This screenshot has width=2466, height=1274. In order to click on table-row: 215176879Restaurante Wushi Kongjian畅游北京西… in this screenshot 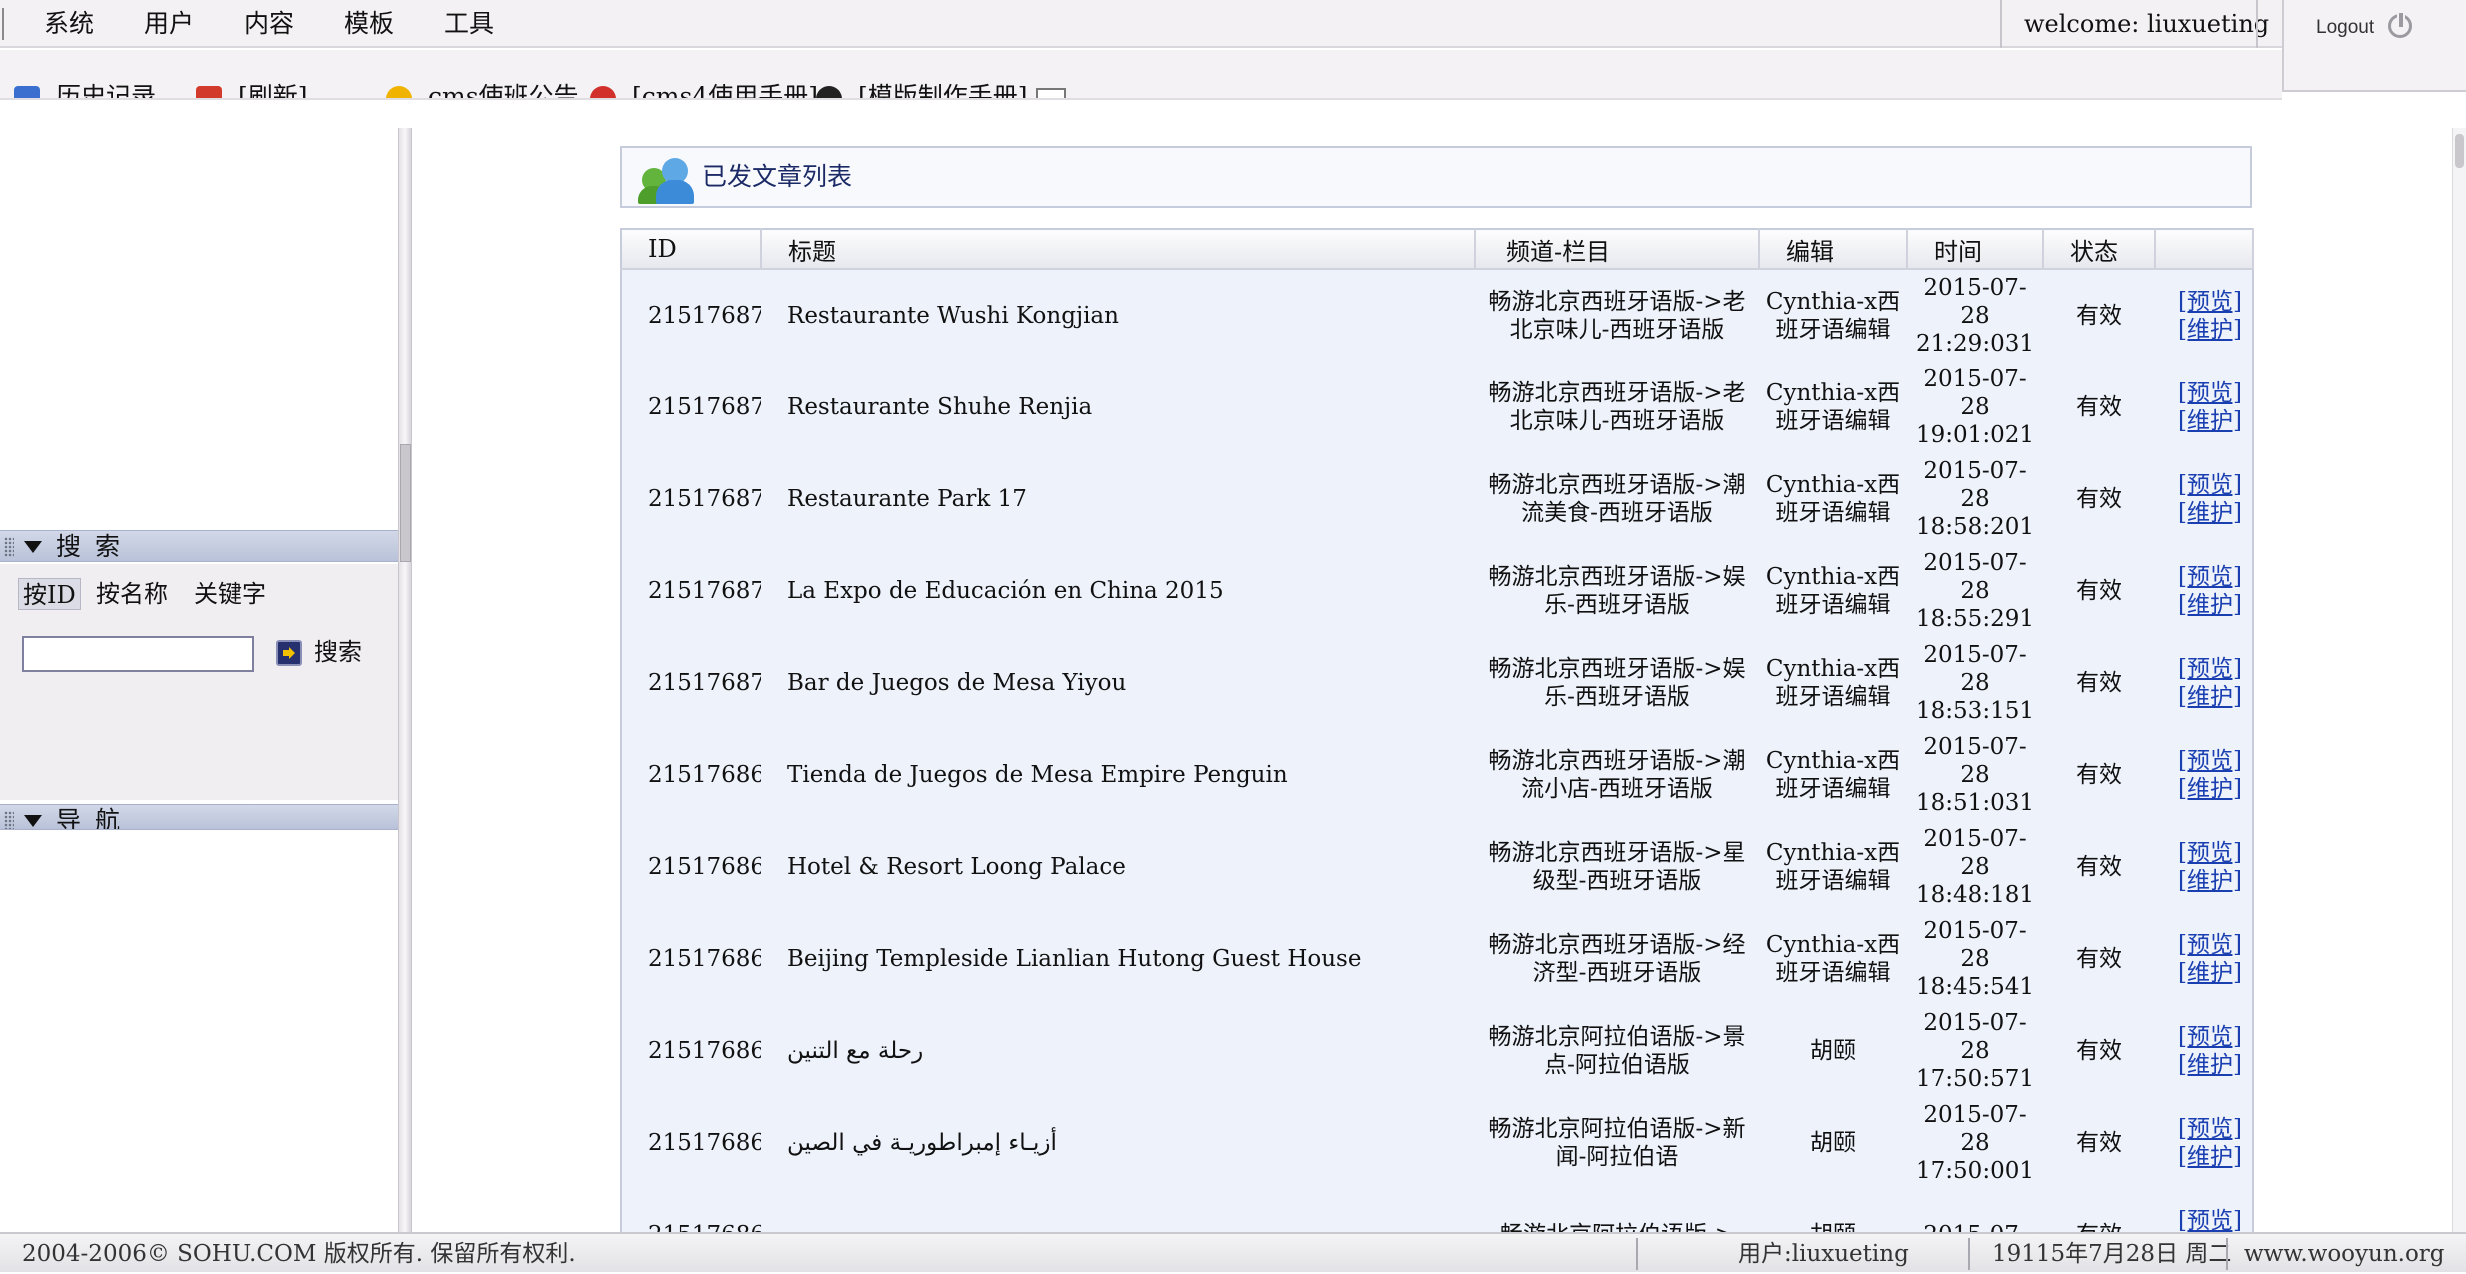, I will do `click(1437, 315)`.